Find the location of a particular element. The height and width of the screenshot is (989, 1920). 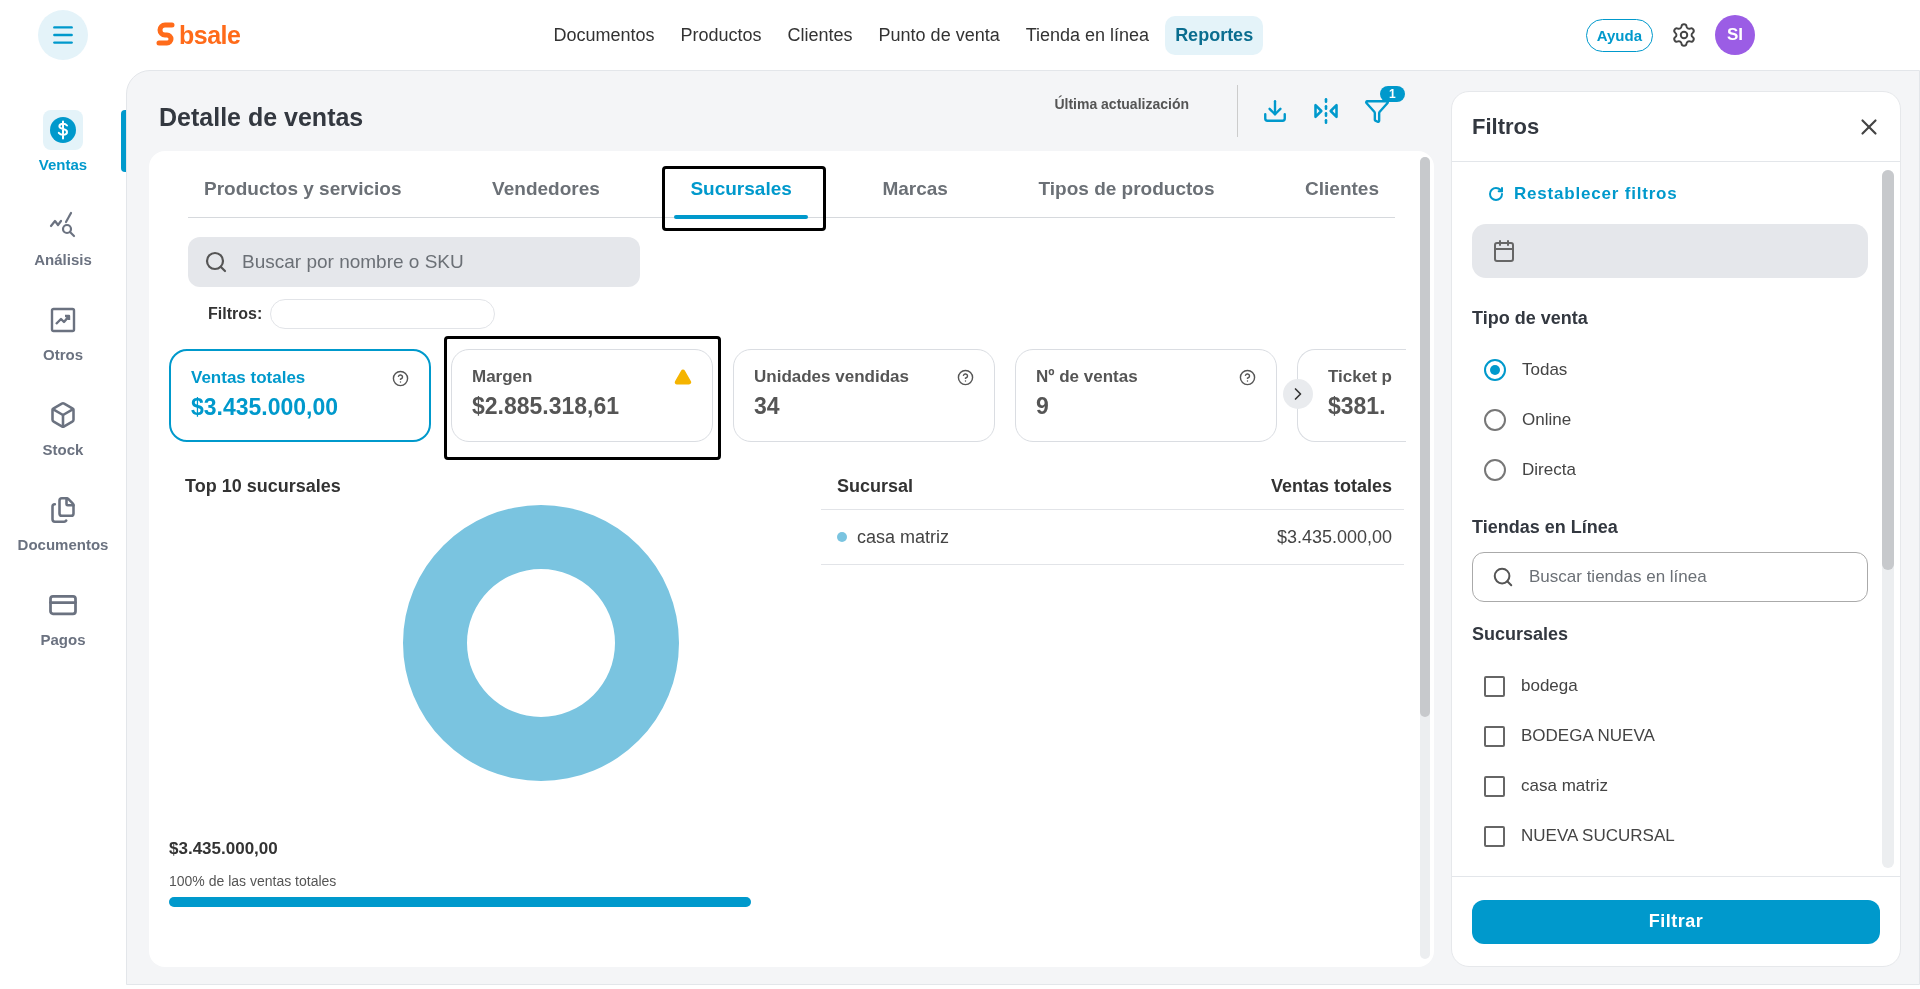

kpi-title: Ticket p is located at coordinates (1360, 377).